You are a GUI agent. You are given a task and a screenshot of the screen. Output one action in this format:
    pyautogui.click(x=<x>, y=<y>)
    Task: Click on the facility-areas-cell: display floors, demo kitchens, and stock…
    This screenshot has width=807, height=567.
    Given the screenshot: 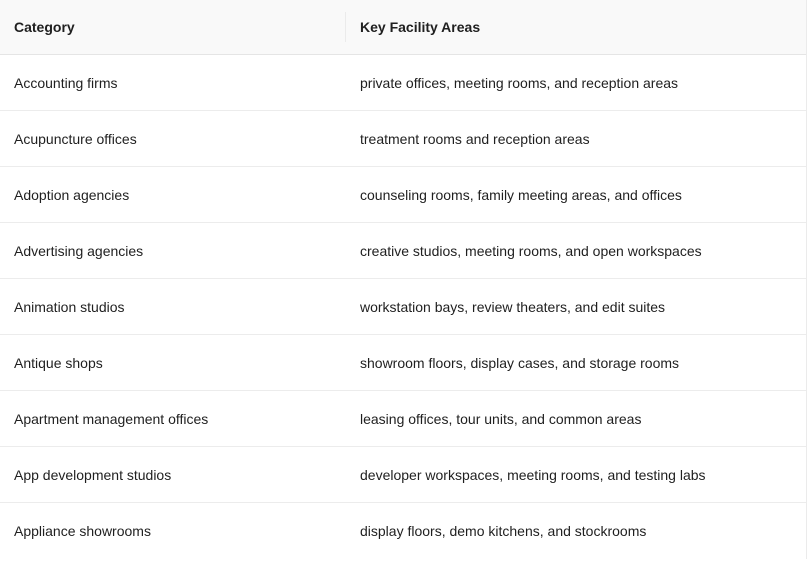 What is the action you would take?
    pyautogui.click(x=503, y=531)
    